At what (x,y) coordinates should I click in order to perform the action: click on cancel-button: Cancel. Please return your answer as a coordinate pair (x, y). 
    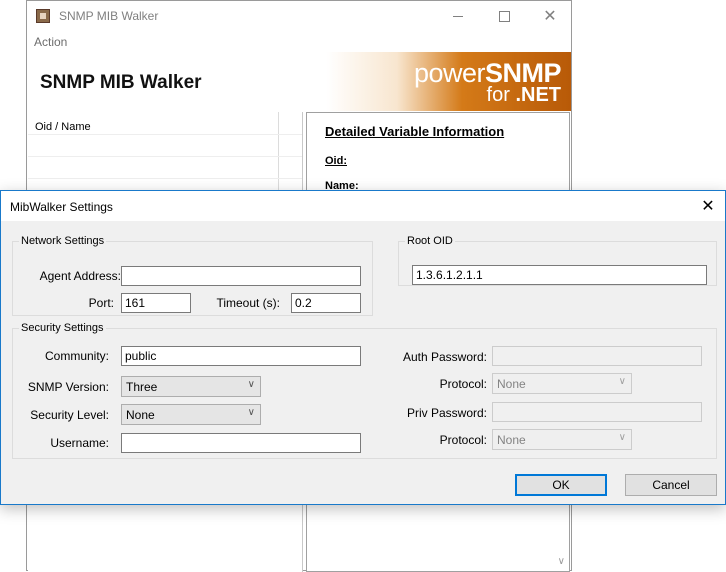
    Looking at the image, I should click on (671, 485).